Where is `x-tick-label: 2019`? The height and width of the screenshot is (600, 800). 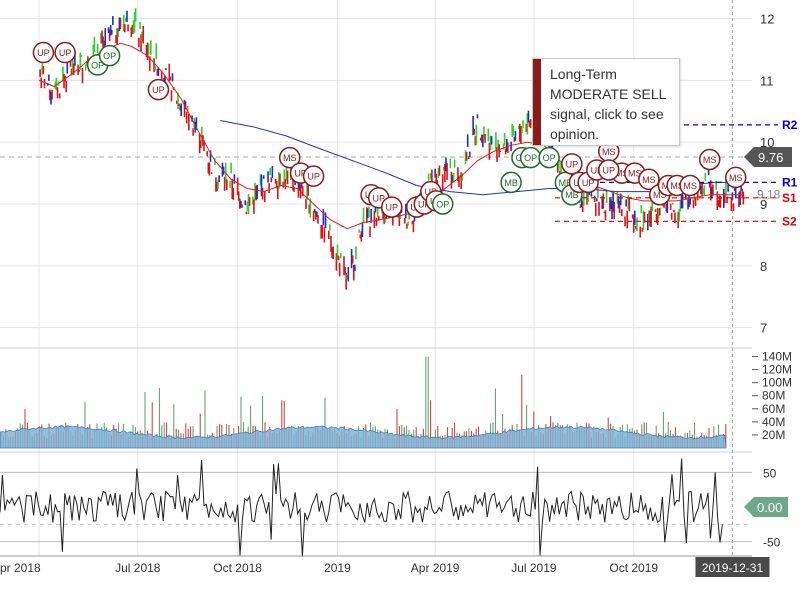
x-tick-label: 2019 is located at coordinates (337, 568).